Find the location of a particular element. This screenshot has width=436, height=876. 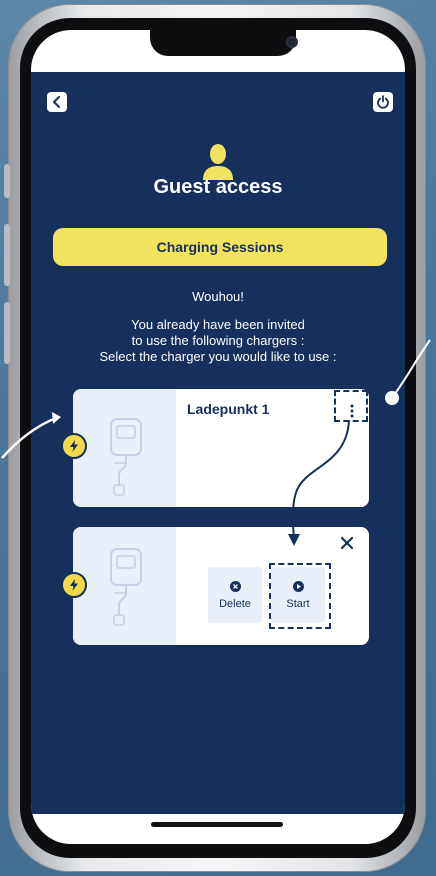

welcome-text: Wouhou! is located at coordinates (218, 296).